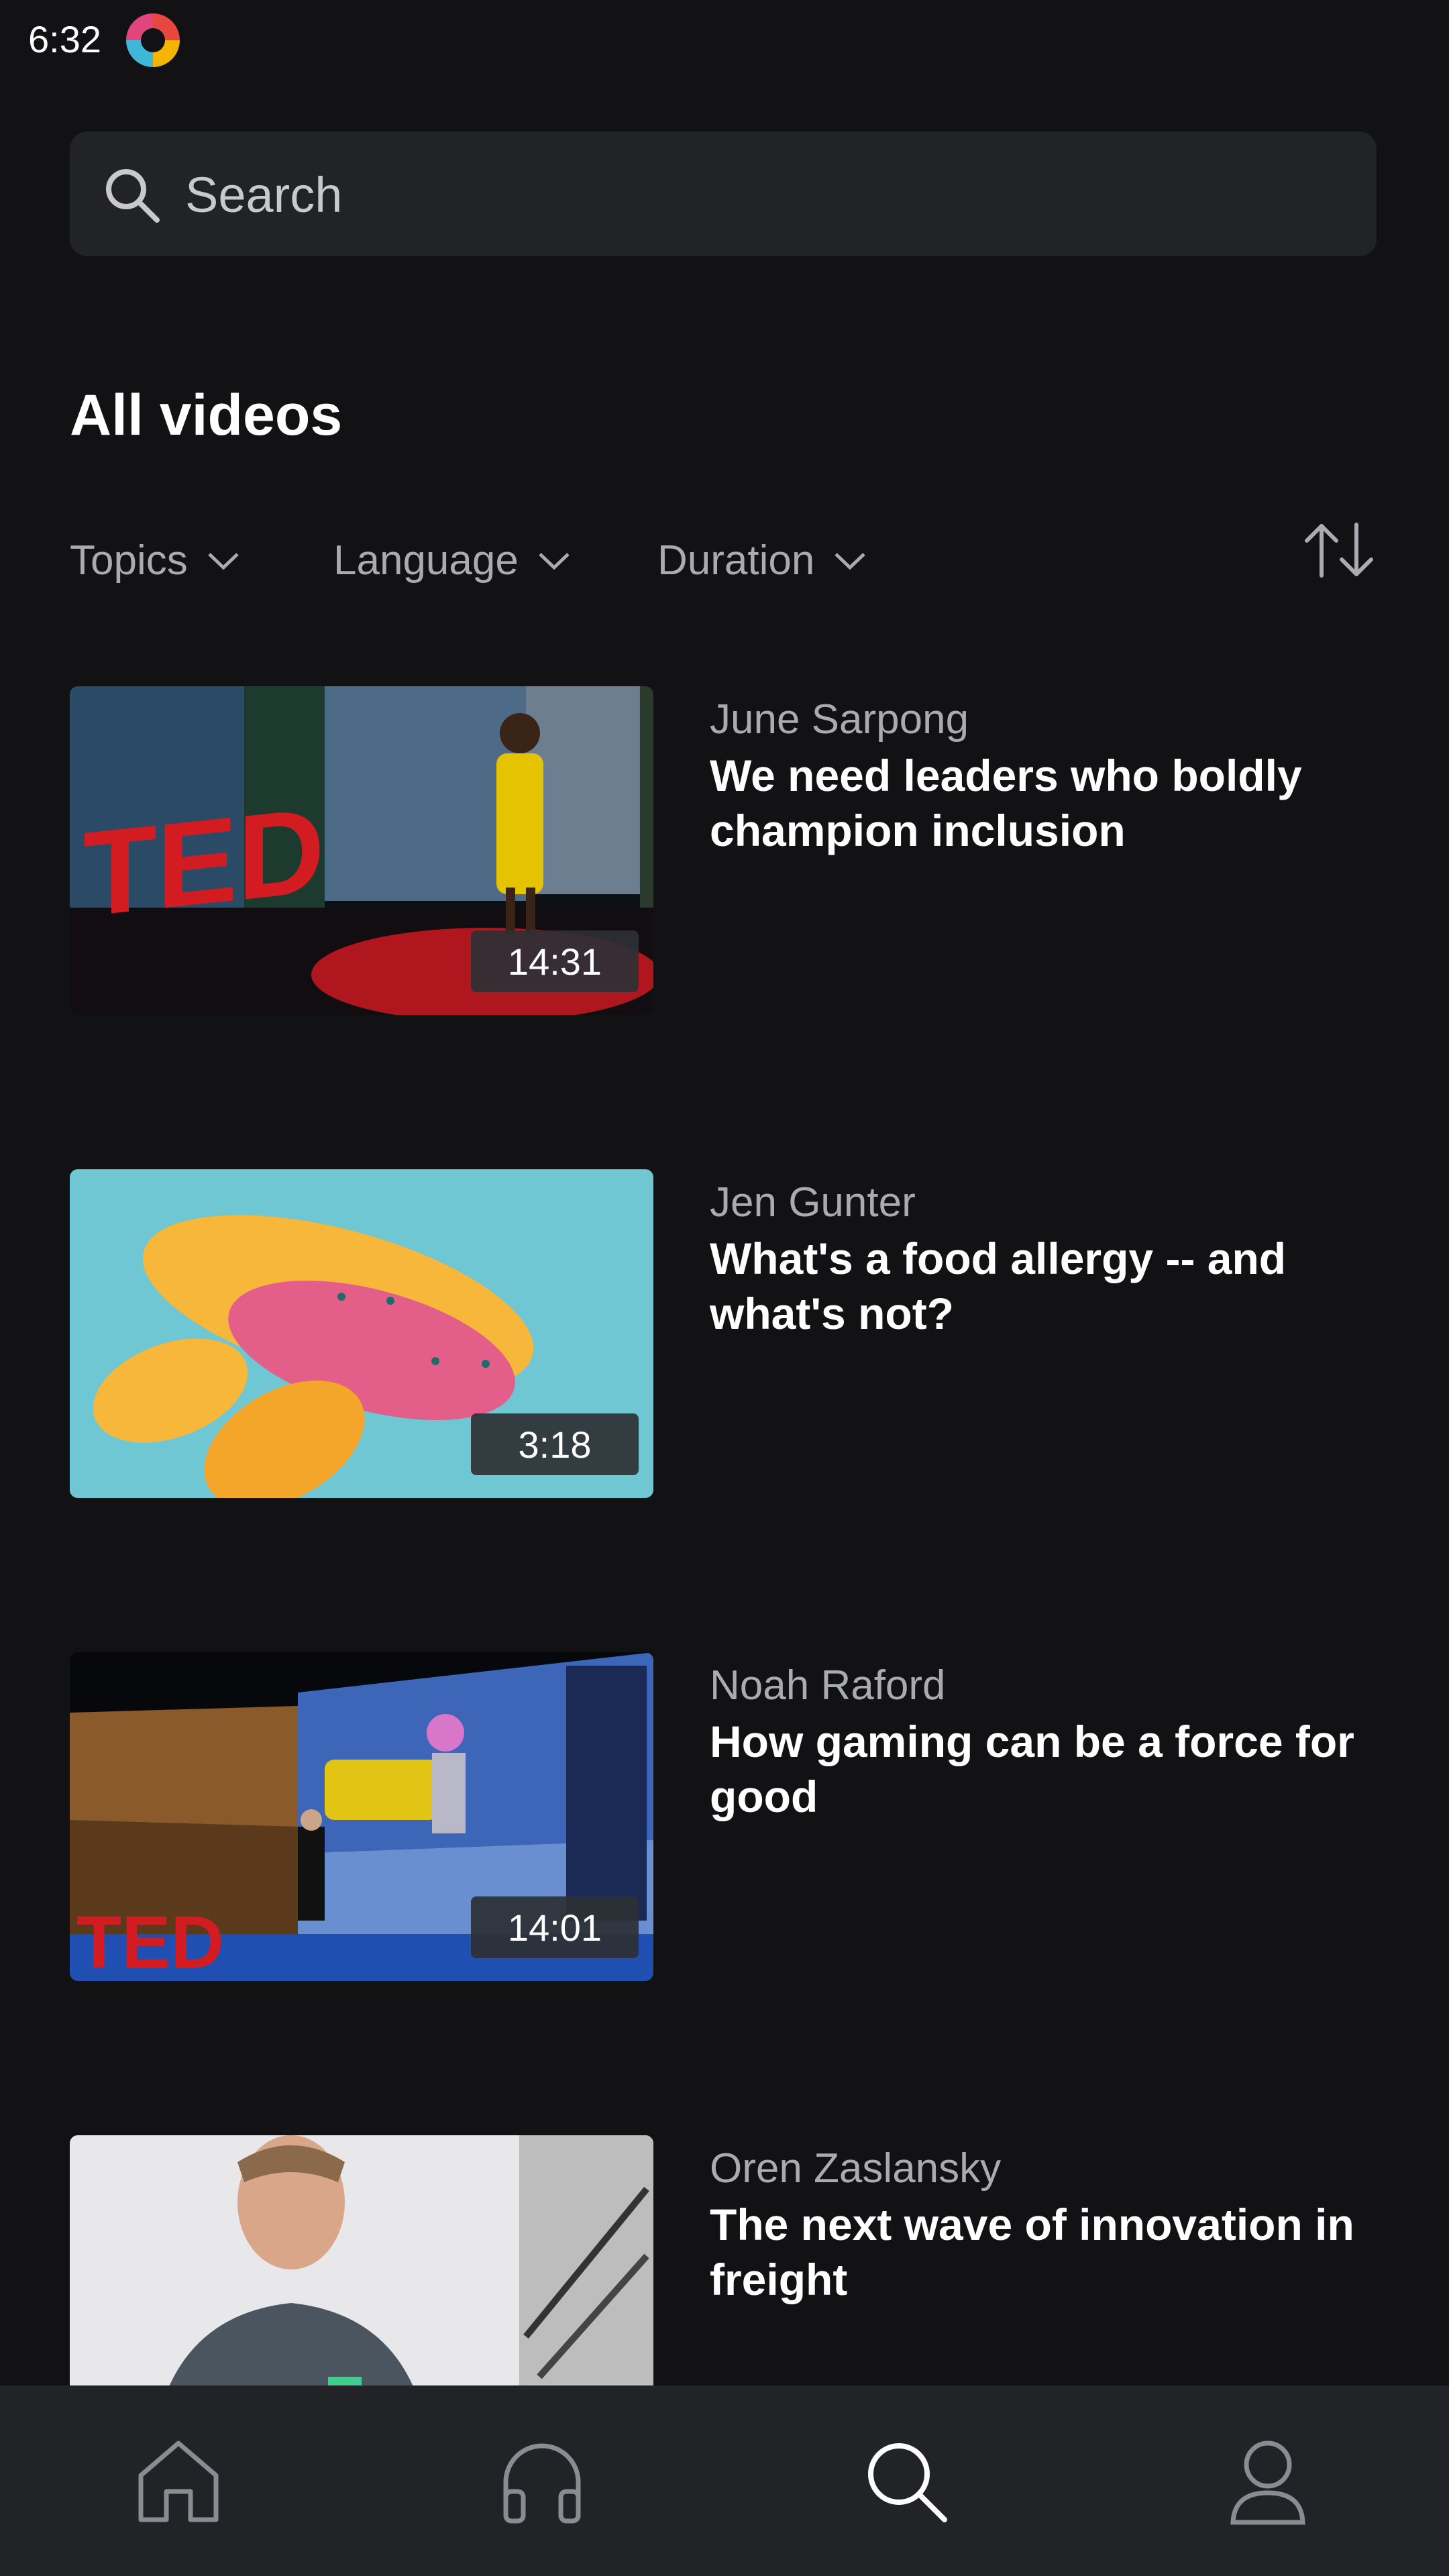  Describe the element at coordinates (1045, 1769) in the screenshot. I see `video-title: How gaming can be a force for good` at that location.